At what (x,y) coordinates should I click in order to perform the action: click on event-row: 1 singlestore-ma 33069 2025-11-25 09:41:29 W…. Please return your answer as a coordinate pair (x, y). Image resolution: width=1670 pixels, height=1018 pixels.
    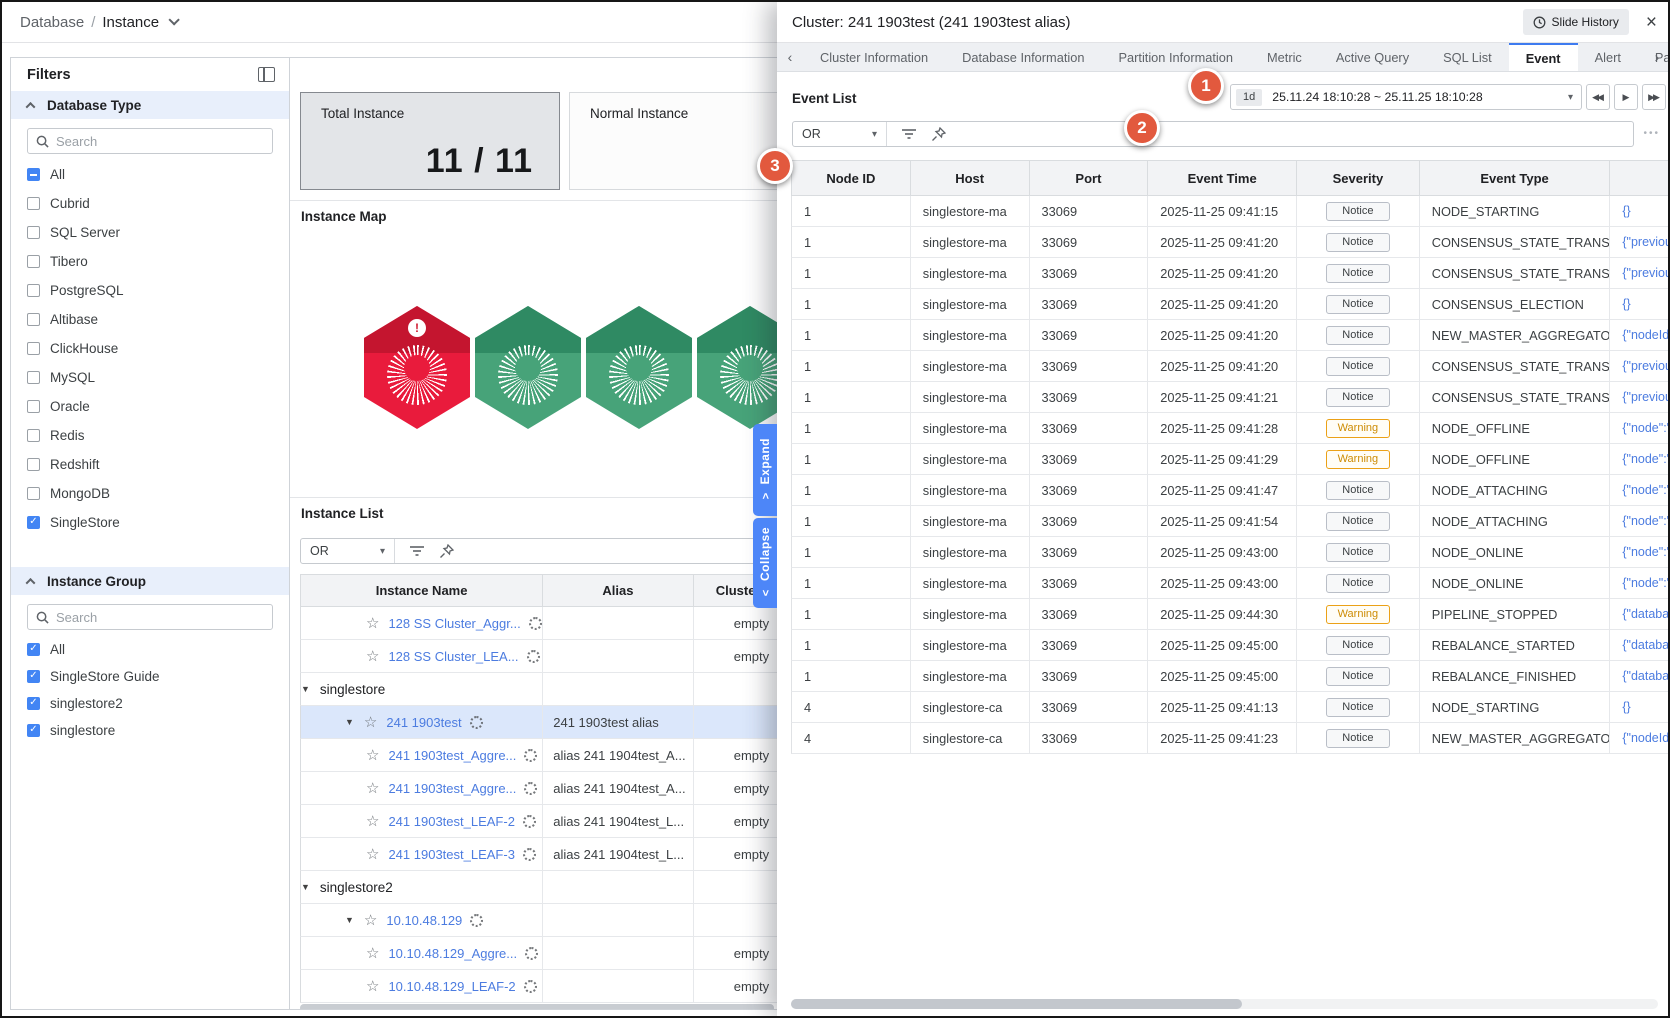
    Looking at the image, I should click on (1229, 459).